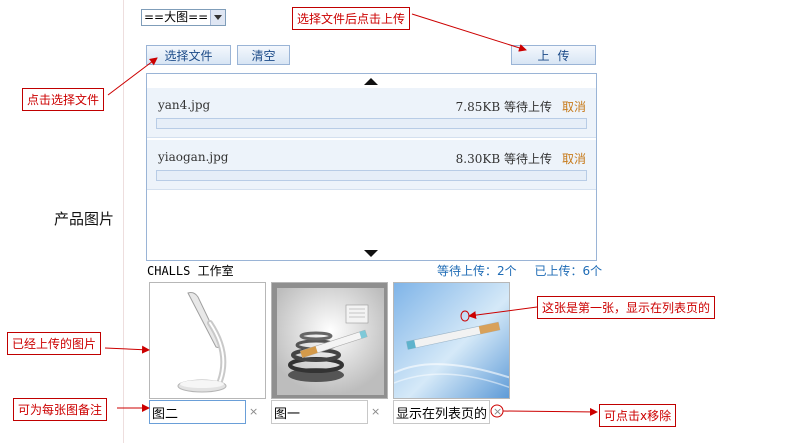 The height and width of the screenshot is (443, 811). I want to click on image-size-select: ==大图==, so click(183, 17).